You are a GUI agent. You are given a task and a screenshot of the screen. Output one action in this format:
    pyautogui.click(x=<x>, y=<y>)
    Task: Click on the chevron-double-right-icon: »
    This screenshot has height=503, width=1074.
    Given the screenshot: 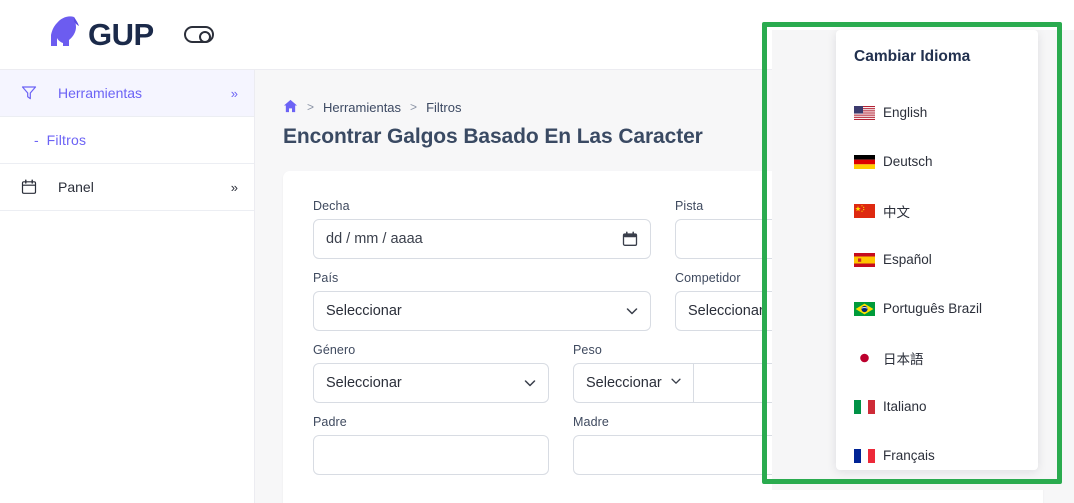 What is the action you would take?
    pyautogui.click(x=234, y=187)
    